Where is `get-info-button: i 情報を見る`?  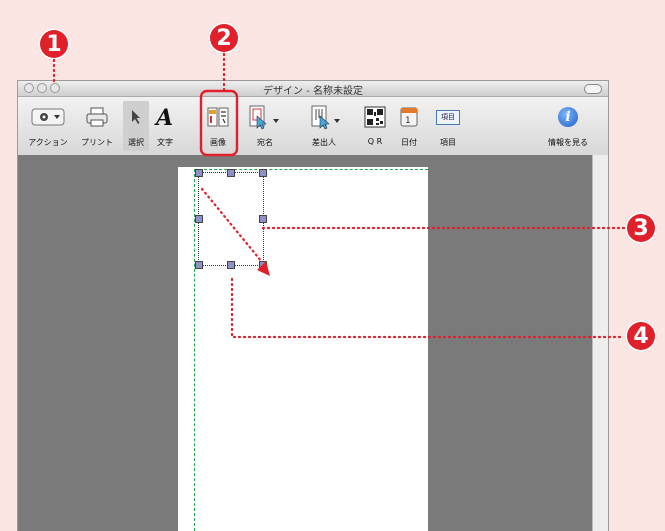
get-info-button: i 情報を見る is located at coordinates (568, 126).